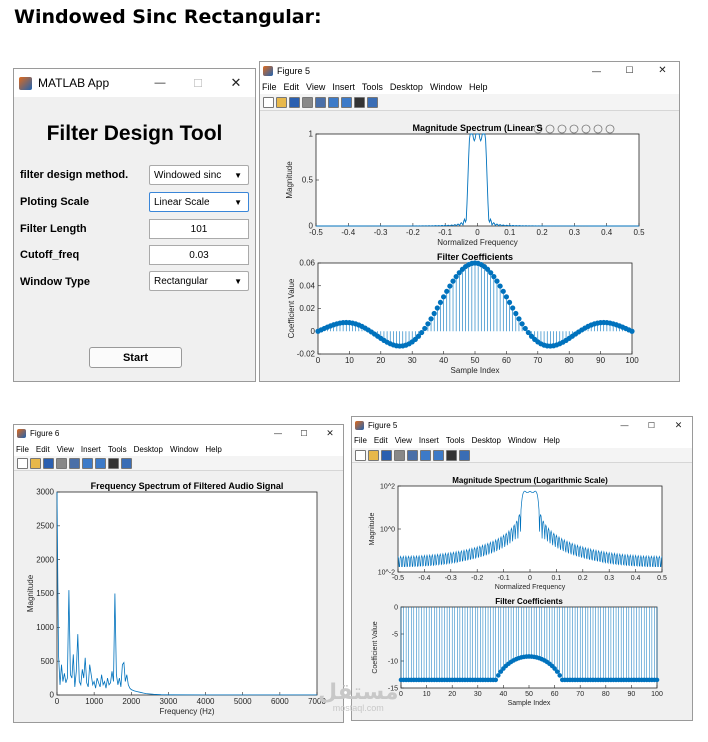  What do you see at coordinates (206, 701) in the screenshot?
I see `x-tick-label: 4000` at bounding box center [206, 701].